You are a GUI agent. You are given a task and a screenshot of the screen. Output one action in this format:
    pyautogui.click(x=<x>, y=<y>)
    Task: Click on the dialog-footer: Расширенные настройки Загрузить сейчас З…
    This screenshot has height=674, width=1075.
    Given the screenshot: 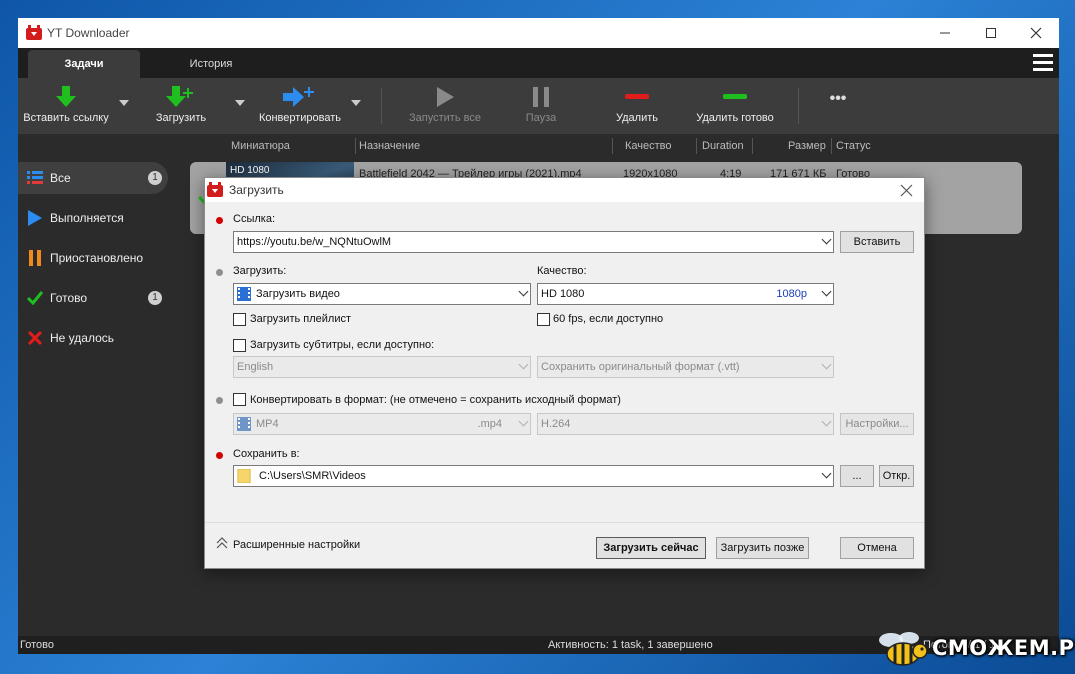 What is the action you would take?
    pyautogui.click(x=564, y=545)
    